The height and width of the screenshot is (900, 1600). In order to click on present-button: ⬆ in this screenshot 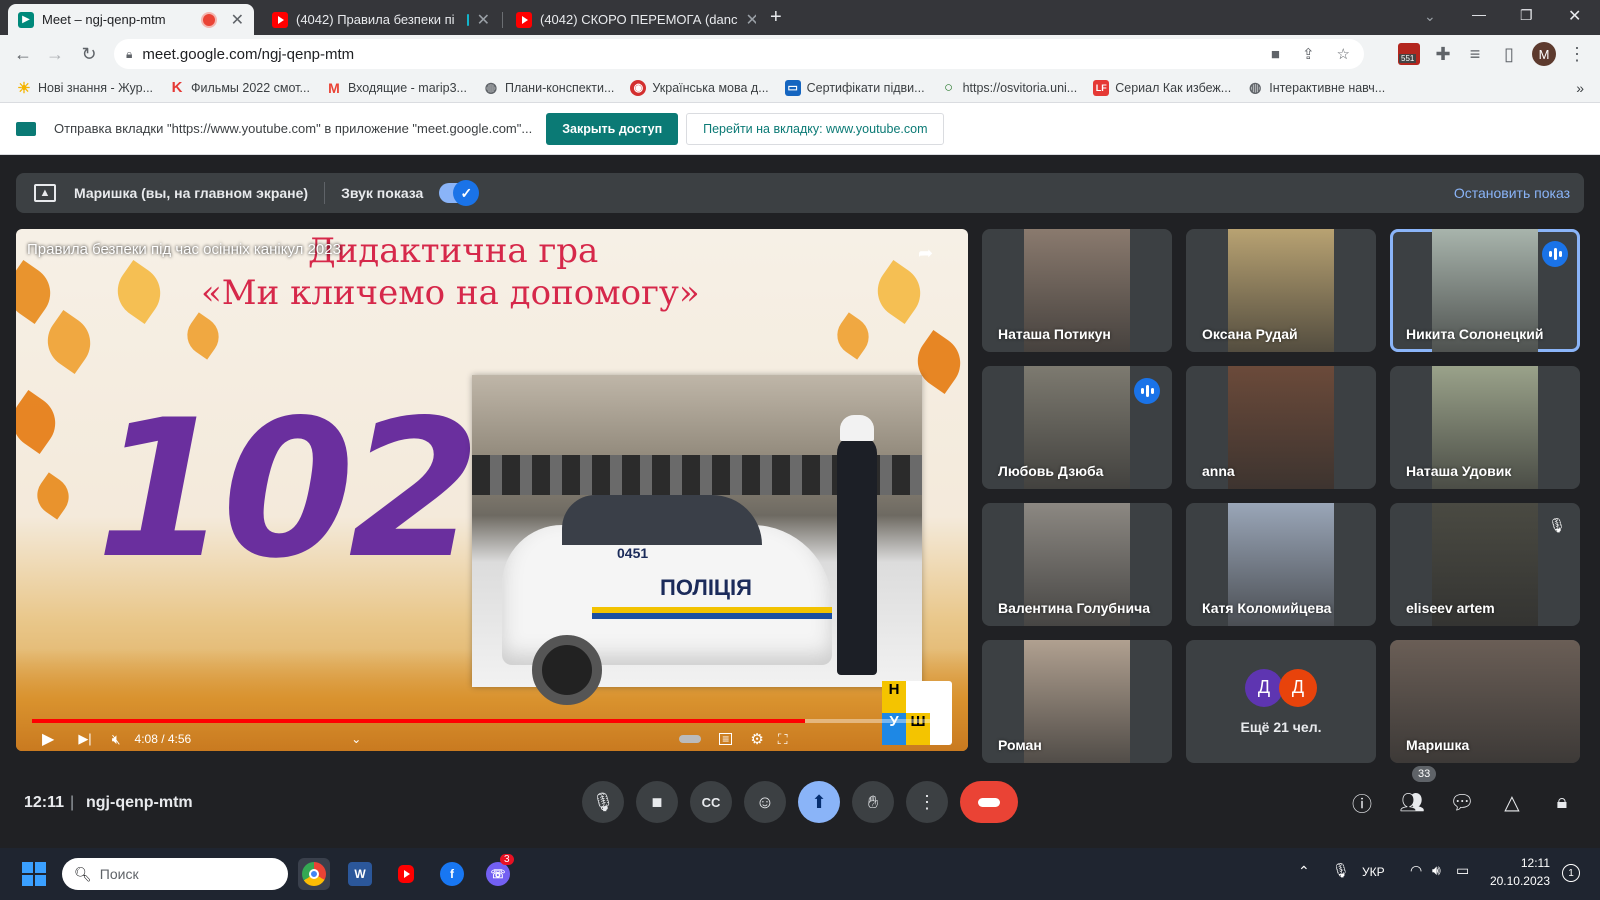, I will do `click(819, 802)`.